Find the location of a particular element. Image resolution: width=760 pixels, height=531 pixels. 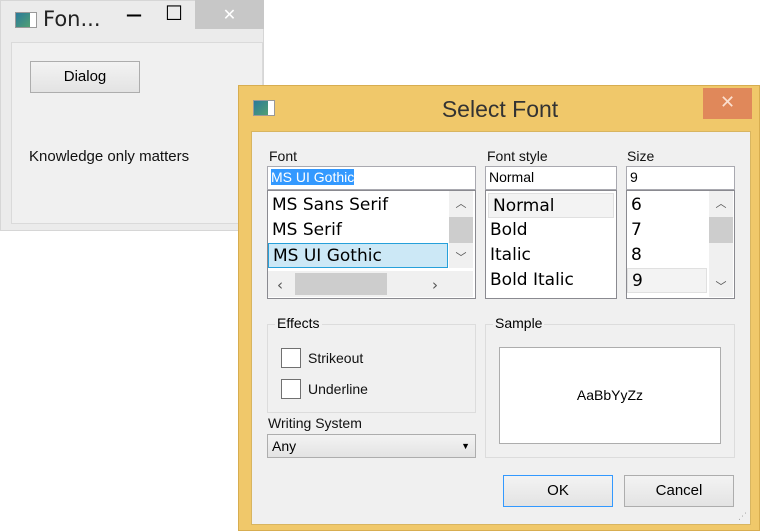

underline-checkbox is located at coordinates (291, 389).